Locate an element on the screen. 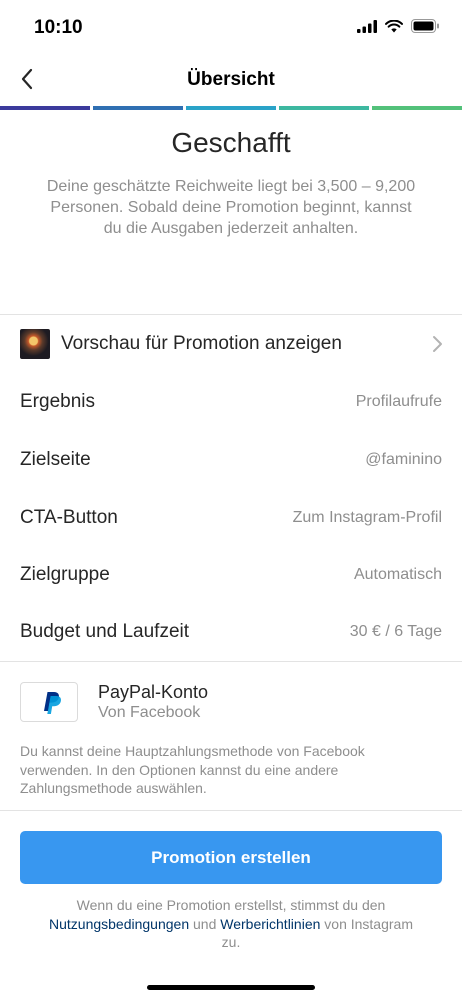  paypal-icon is located at coordinates (53, 703).